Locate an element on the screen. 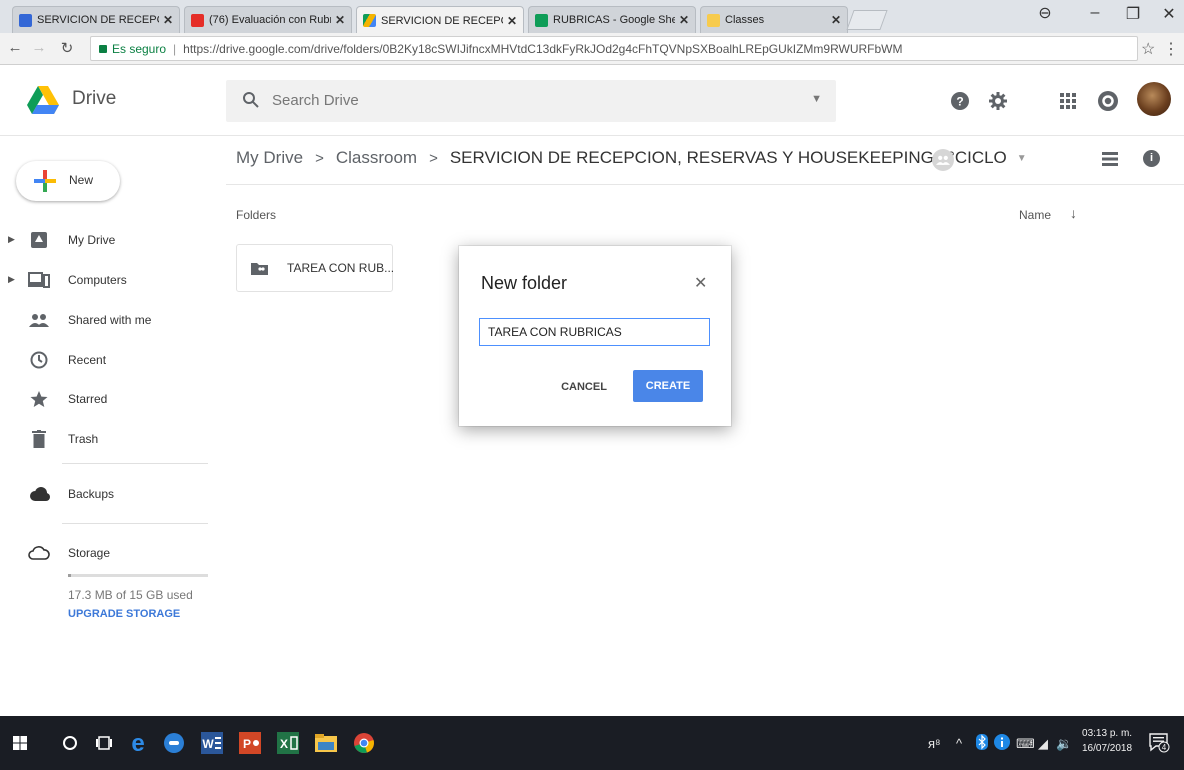 The image size is (1184, 770). windows-start-icon is located at coordinates (20, 743).